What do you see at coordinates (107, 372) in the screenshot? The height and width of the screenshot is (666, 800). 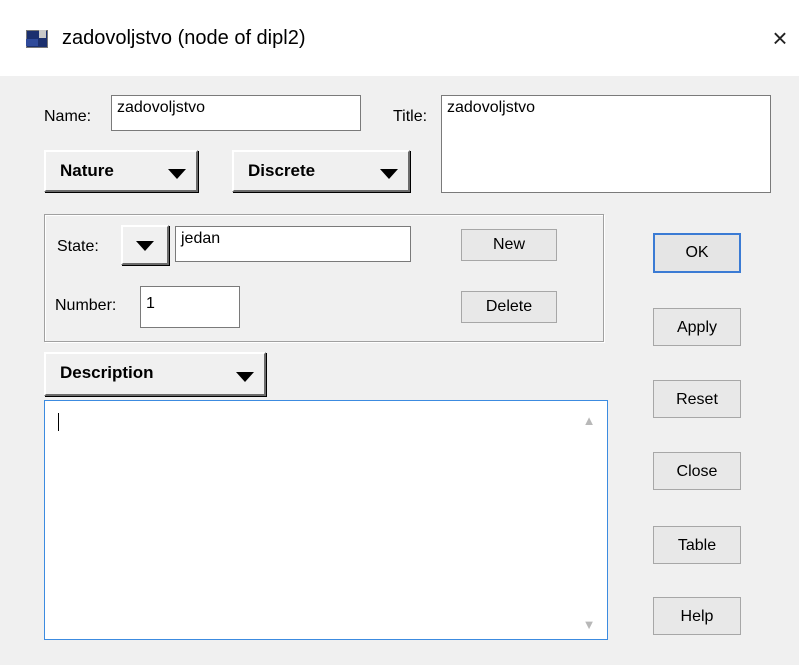 I see `description-dropdown-label: Description` at bounding box center [107, 372].